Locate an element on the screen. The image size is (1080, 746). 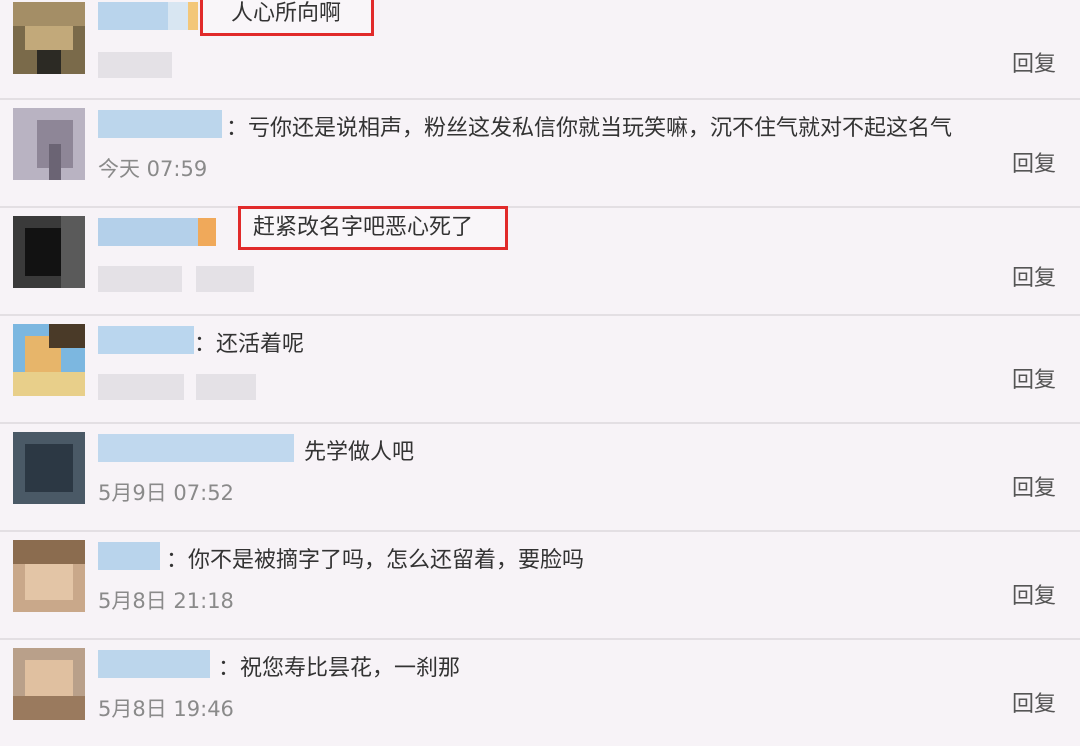
comment-item: 赶紧改名字吧恶心死了 回复 is located at coordinates (540, 261).